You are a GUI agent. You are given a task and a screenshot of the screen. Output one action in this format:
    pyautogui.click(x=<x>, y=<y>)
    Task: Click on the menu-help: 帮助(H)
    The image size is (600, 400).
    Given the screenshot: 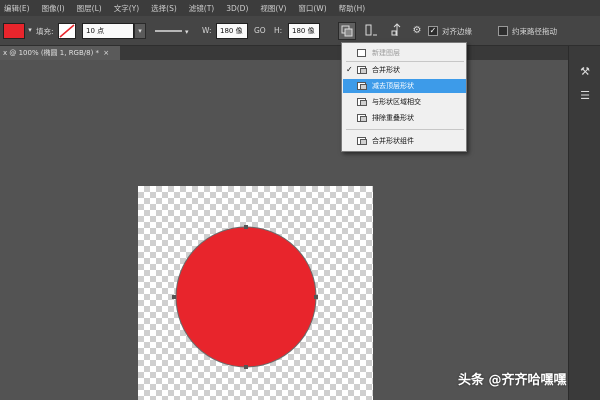 What is the action you would take?
    pyautogui.click(x=352, y=8)
    